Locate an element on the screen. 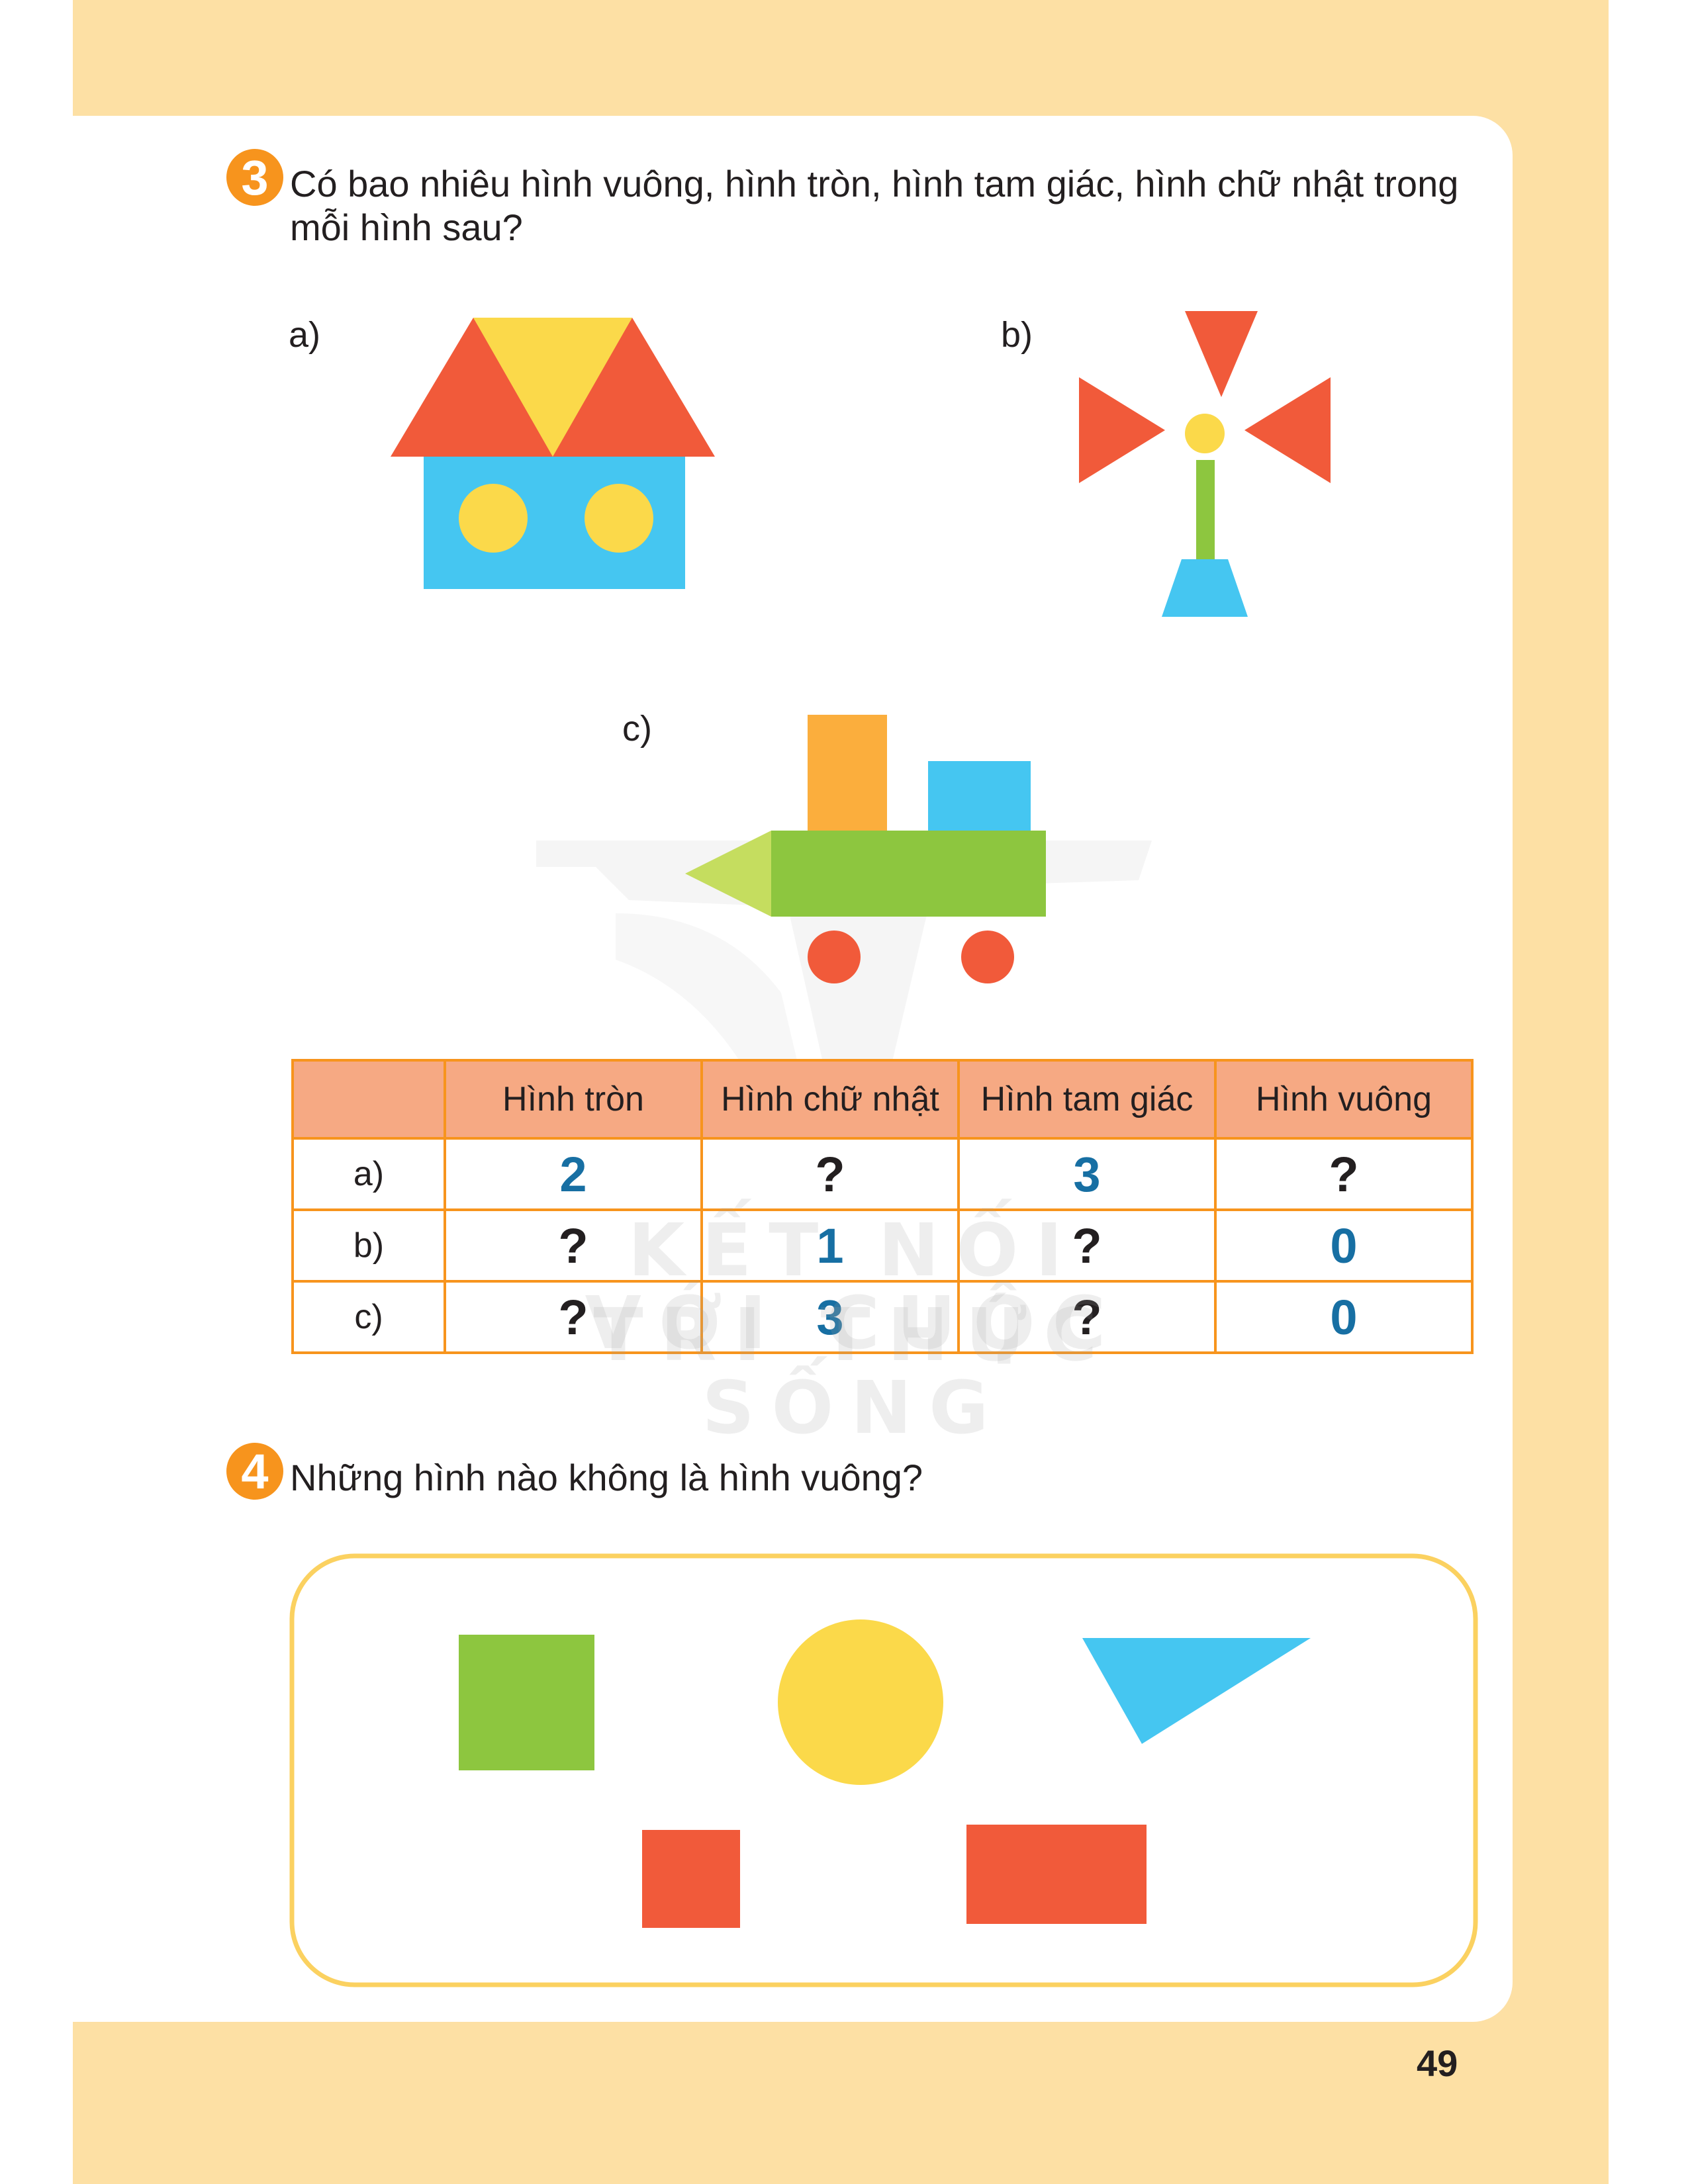 Image resolution: width=1688 pixels, height=2184 pixels. train-of-shapes-icon is located at coordinates (865, 849).